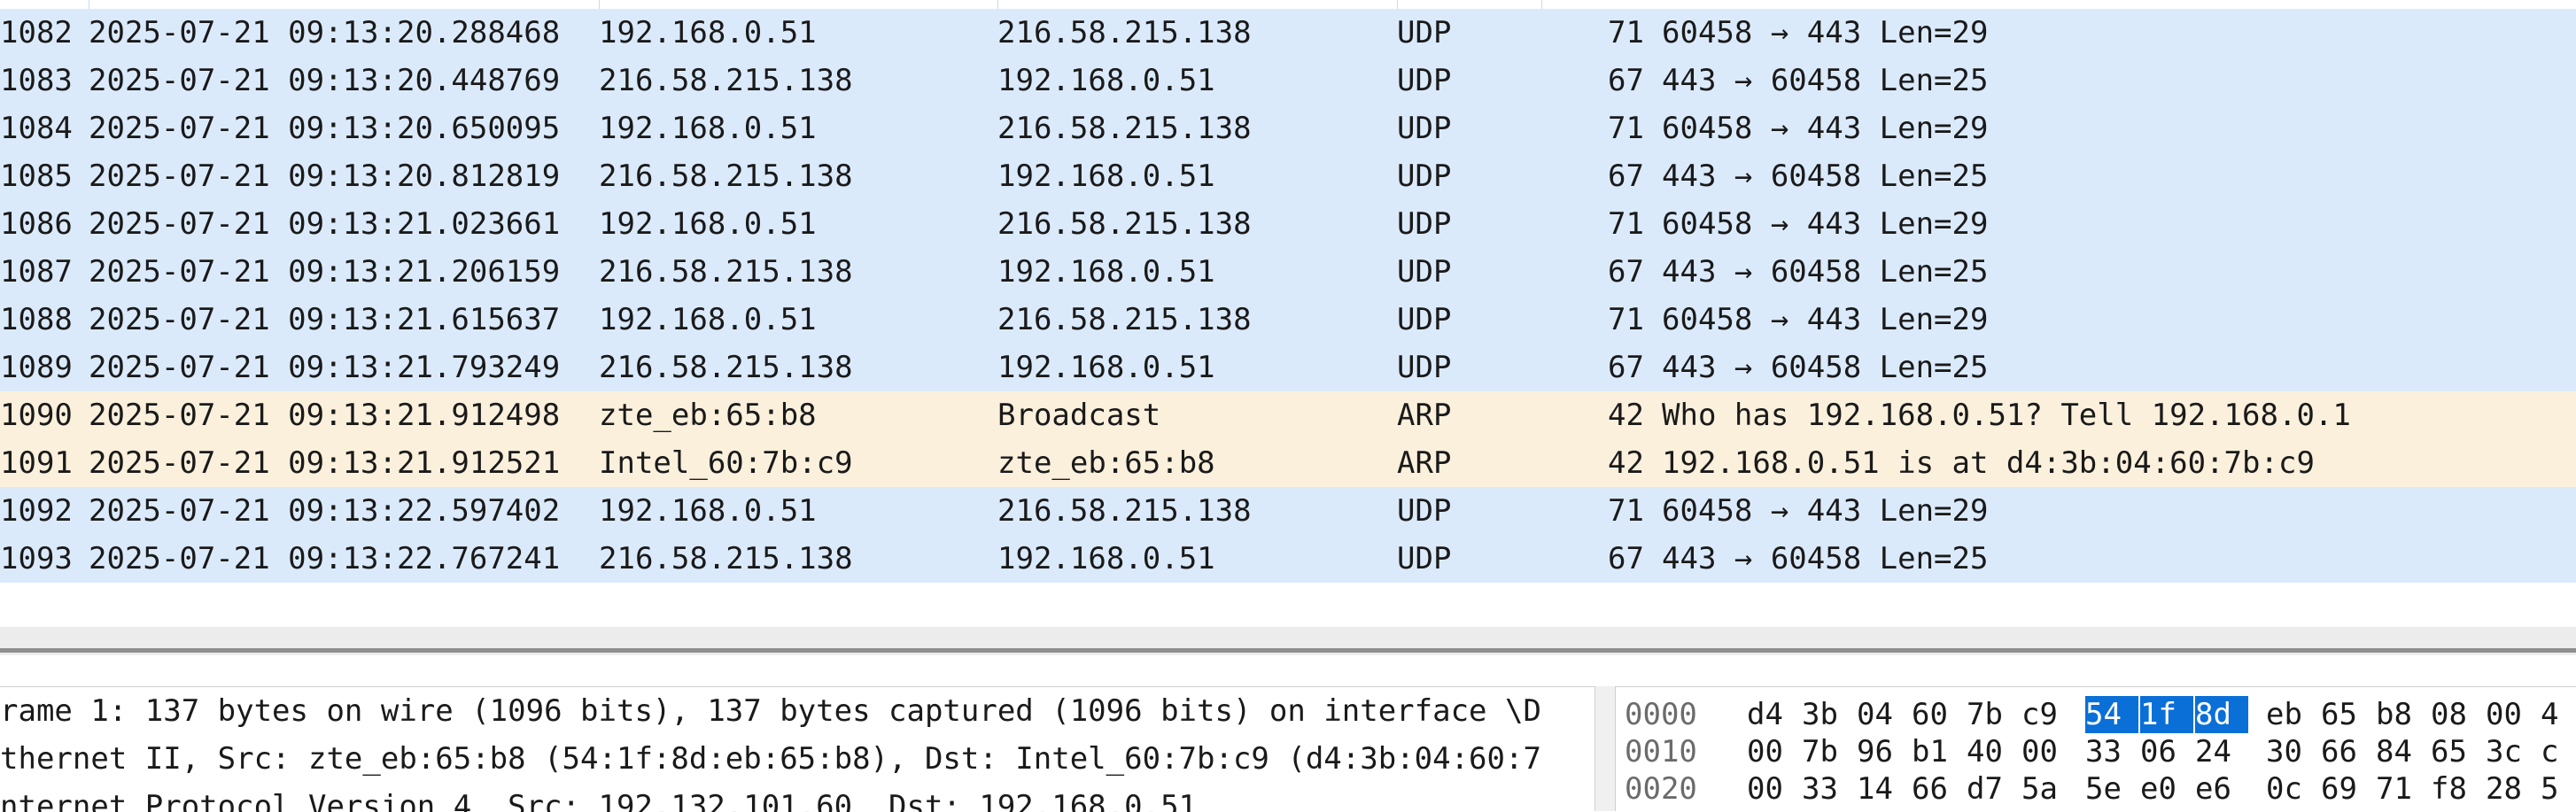  Describe the element at coordinates (2166, 789) in the screenshot. I see `hex-byte: e0` at that location.